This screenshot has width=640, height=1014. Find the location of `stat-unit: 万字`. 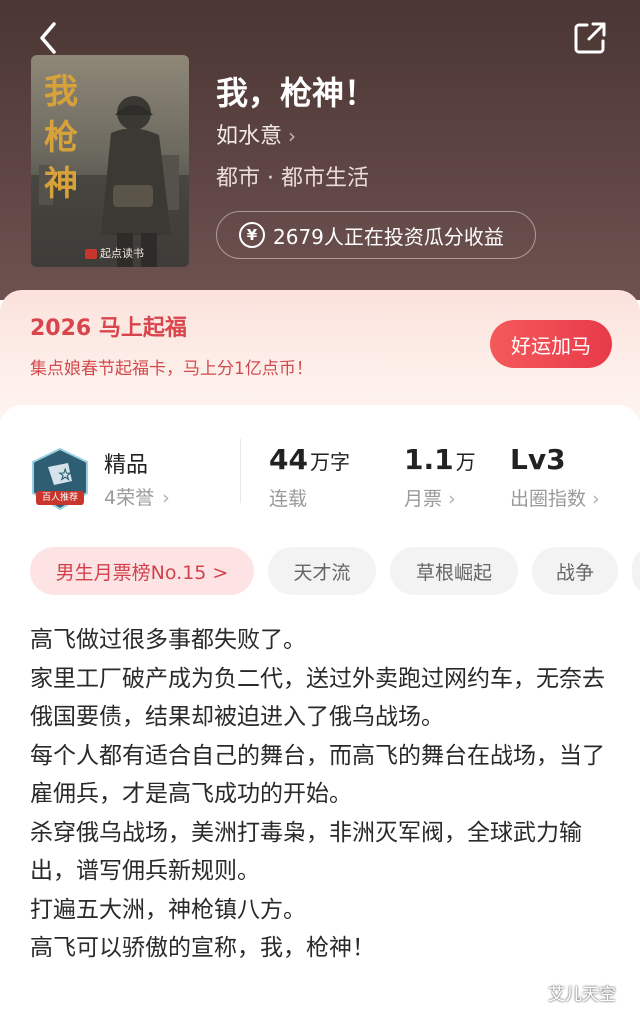

stat-unit: 万字 is located at coordinates (329, 462).